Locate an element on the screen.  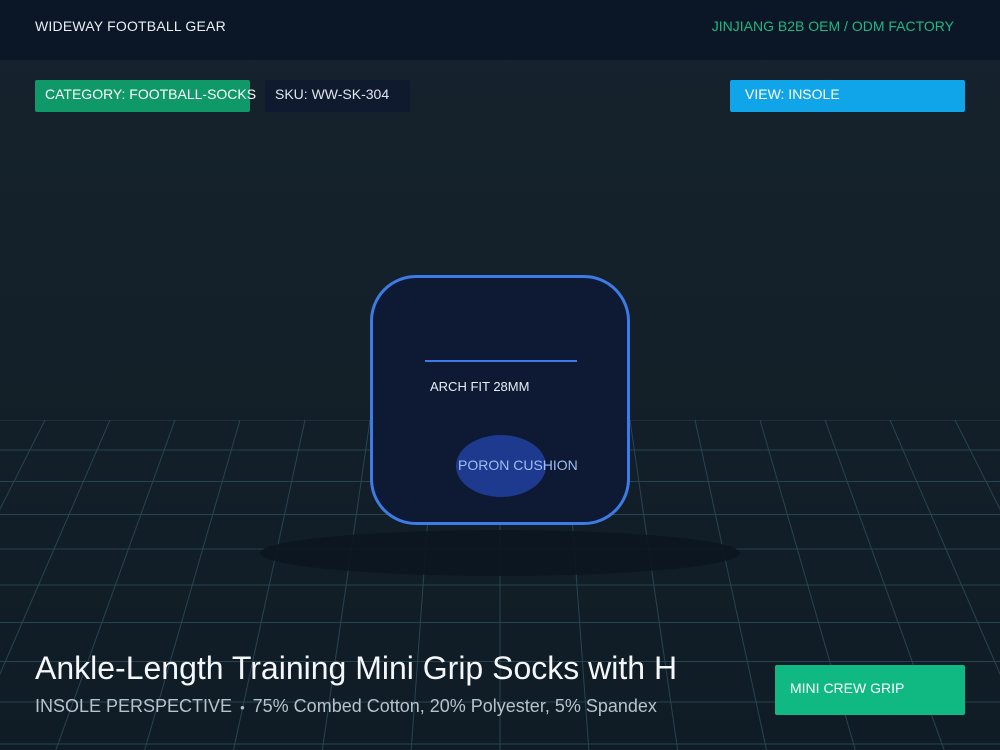
product-shadow is located at coordinates (500, 553).